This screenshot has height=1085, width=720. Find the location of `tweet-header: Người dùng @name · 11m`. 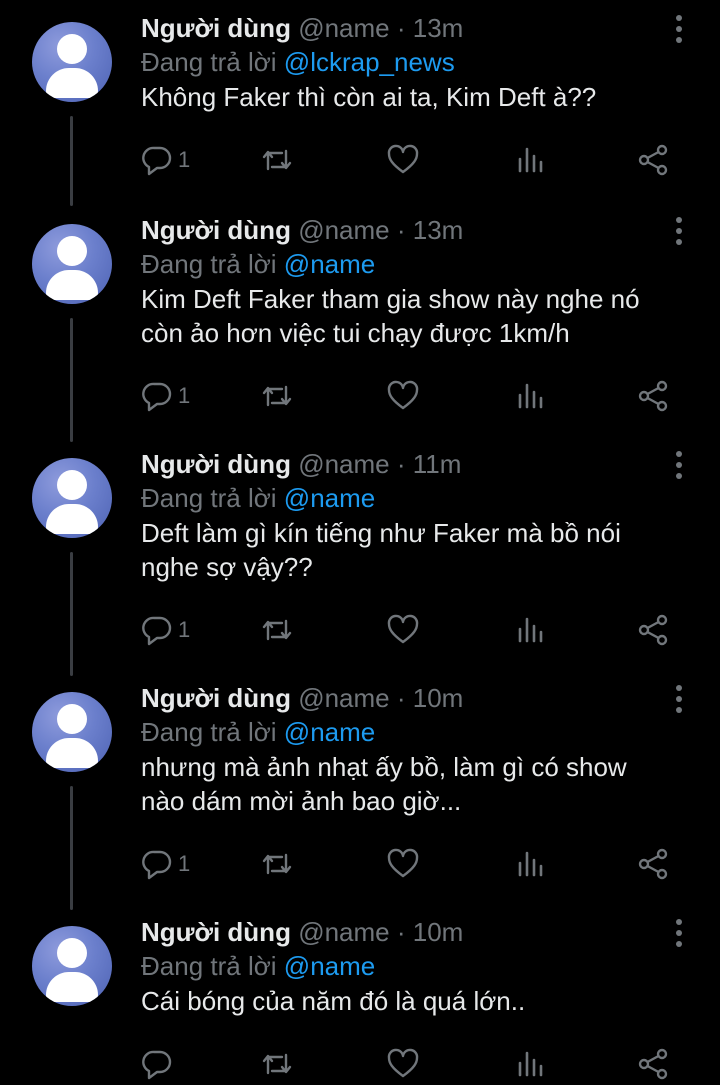

tweet-header: Người dùng @name · 11m is located at coordinates (301, 464).